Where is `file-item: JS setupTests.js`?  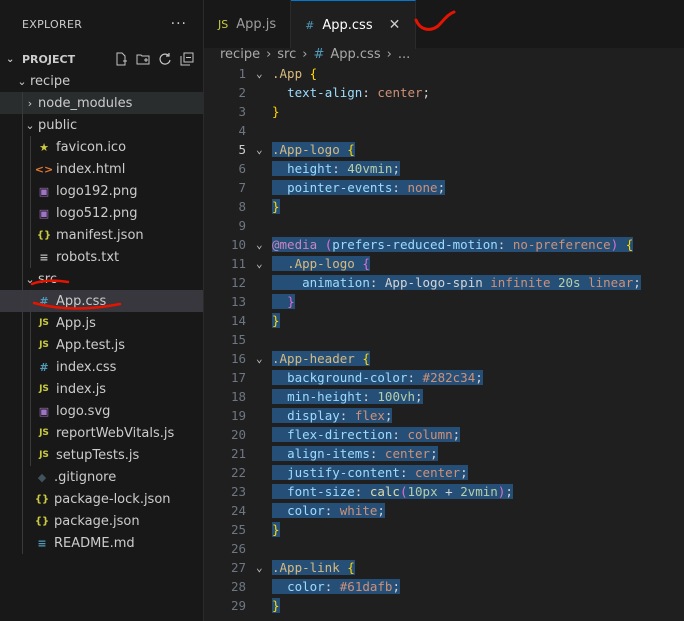 file-item: JS setupTests.js is located at coordinates (101, 455).